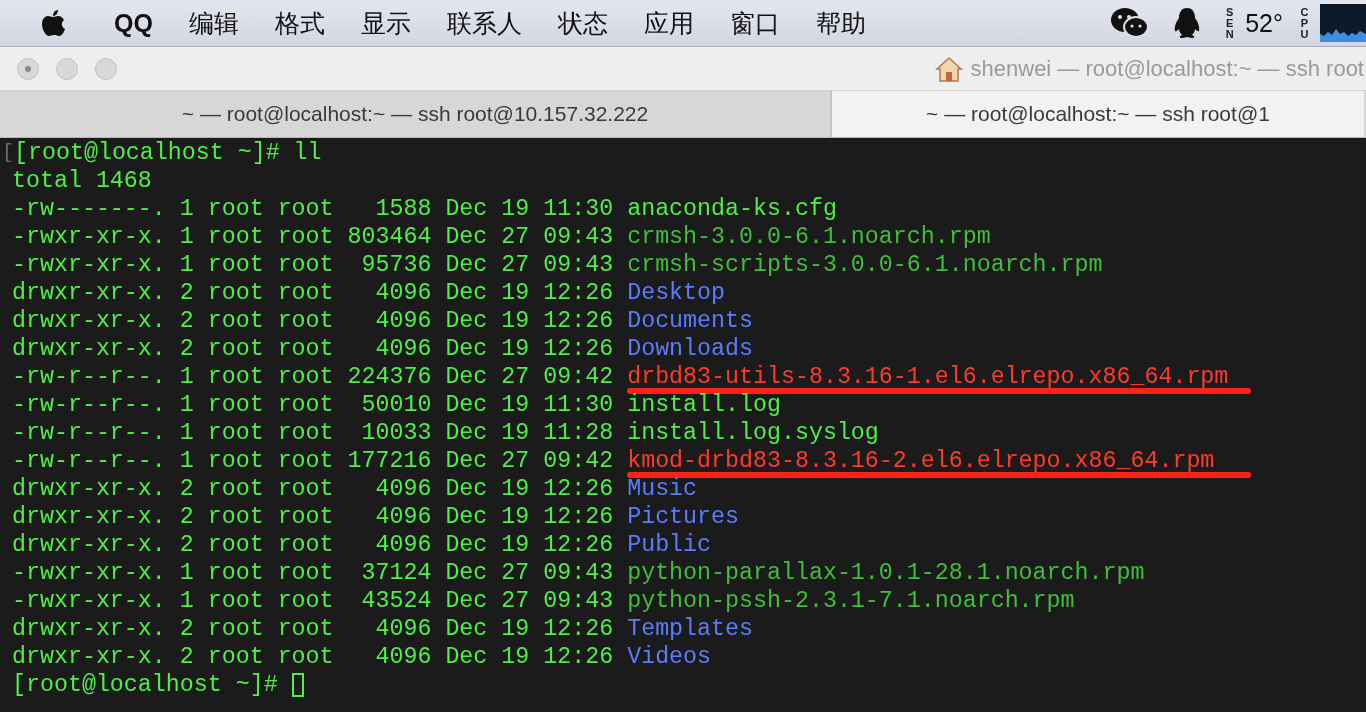 This screenshot has height=712, width=1366. What do you see at coordinates (313, 377) in the screenshot?
I see `file-details: -rw-r--r--. 1 root root 224376 Dec 27 09:42` at bounding box center [313, 377].